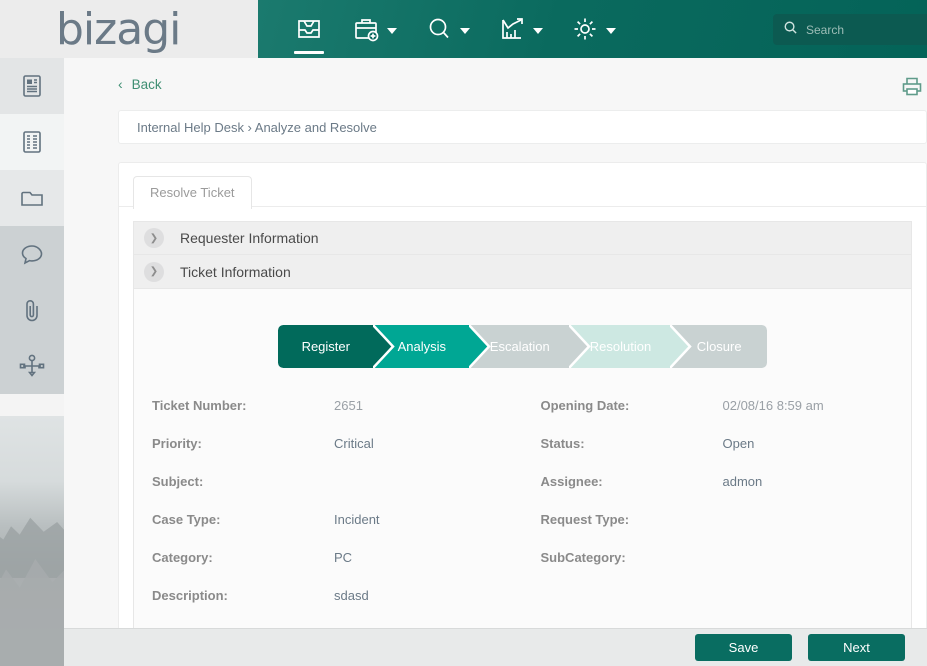  I want to click on folder-icon, so click(32, 198).